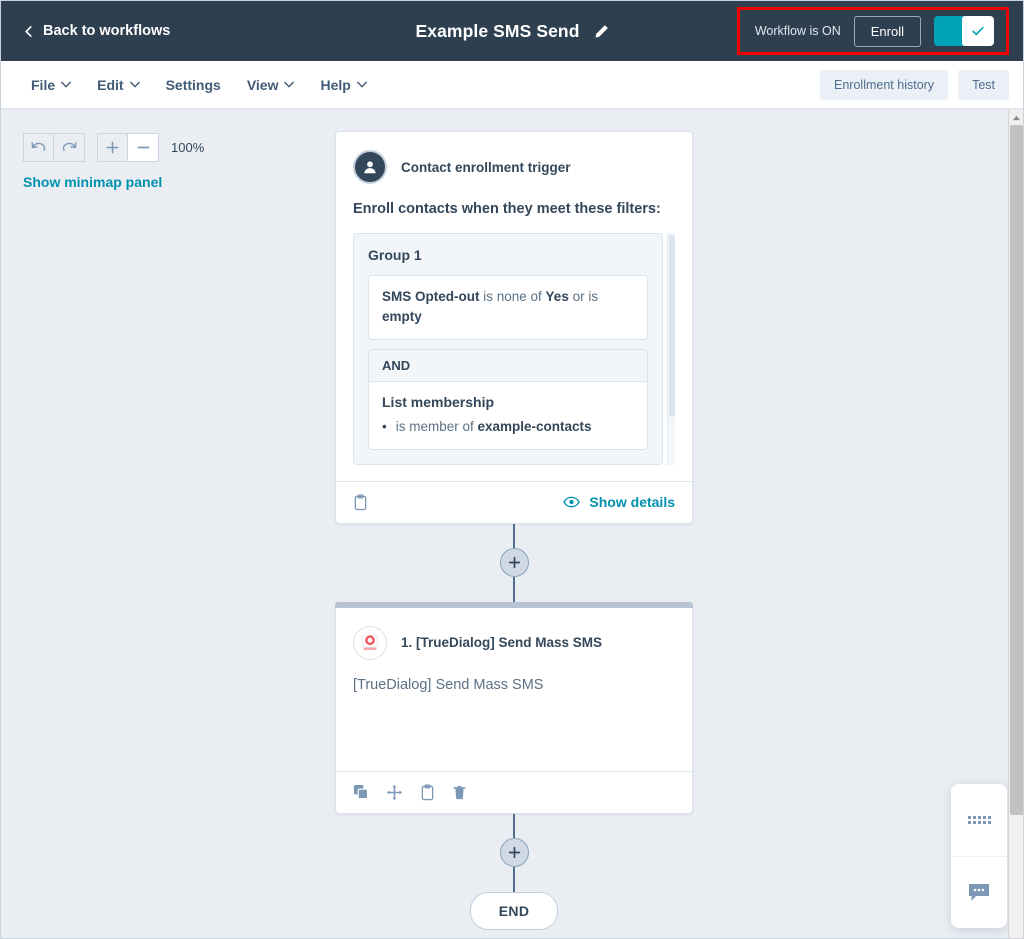  What do you see at coordinates (448, 684) in the screenshot?
I see `action-card-description: [TrueDialog] Send Mass SMS` at bounding box center [448, 684].